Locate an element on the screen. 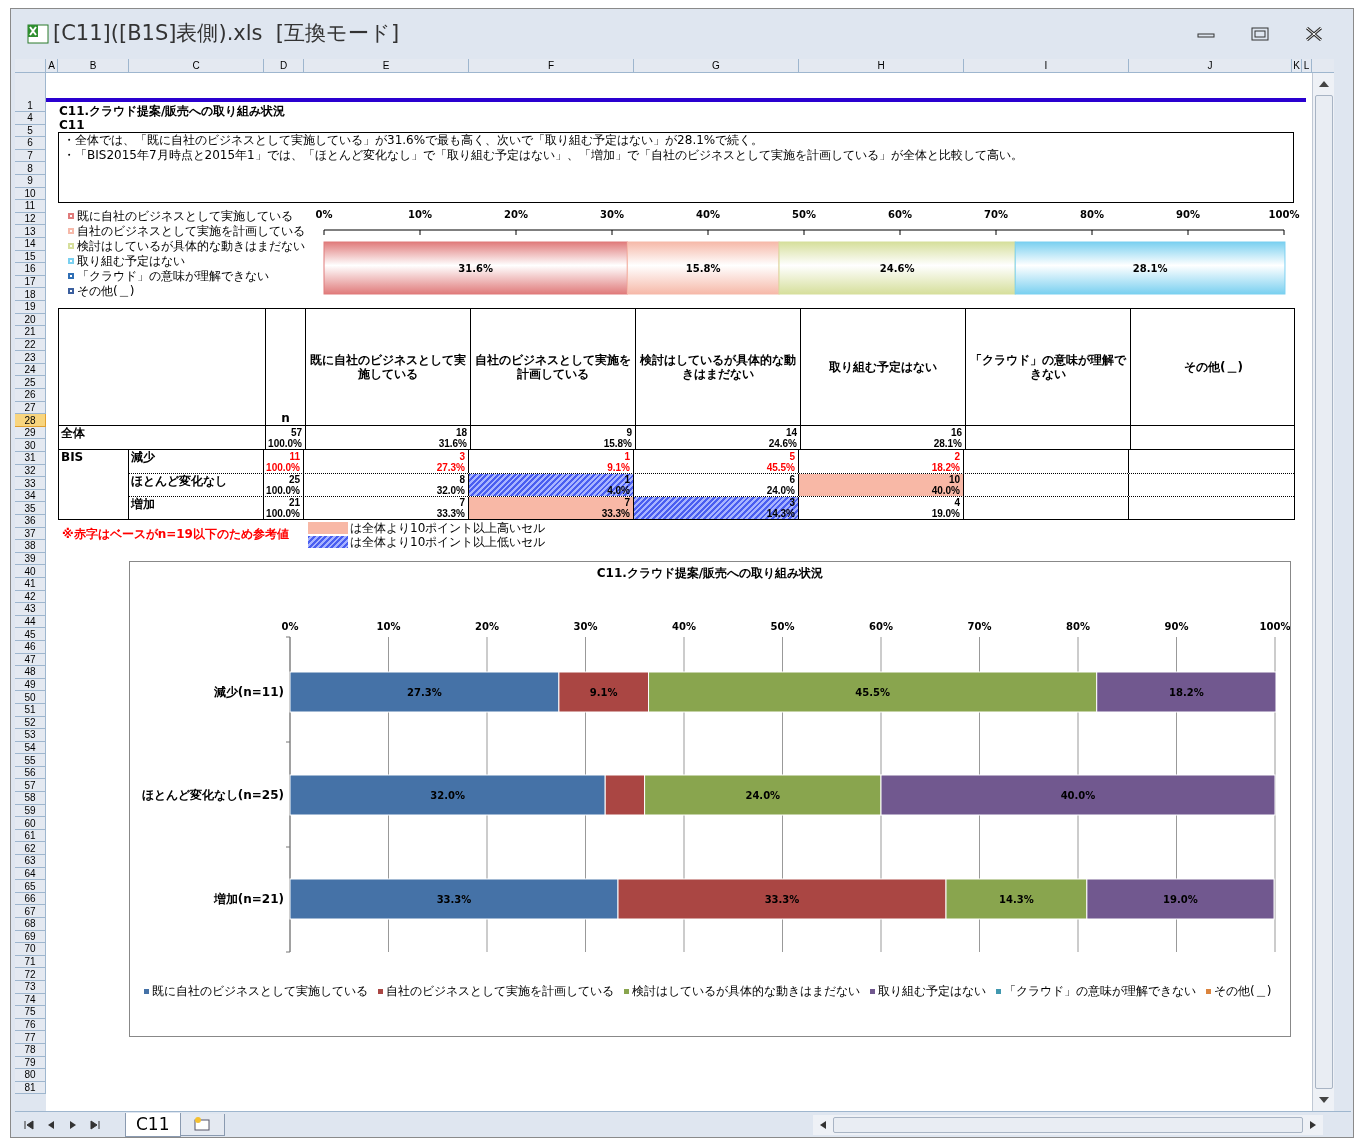  sheet-subtitle: C11 is located at coordinates (72, 125).